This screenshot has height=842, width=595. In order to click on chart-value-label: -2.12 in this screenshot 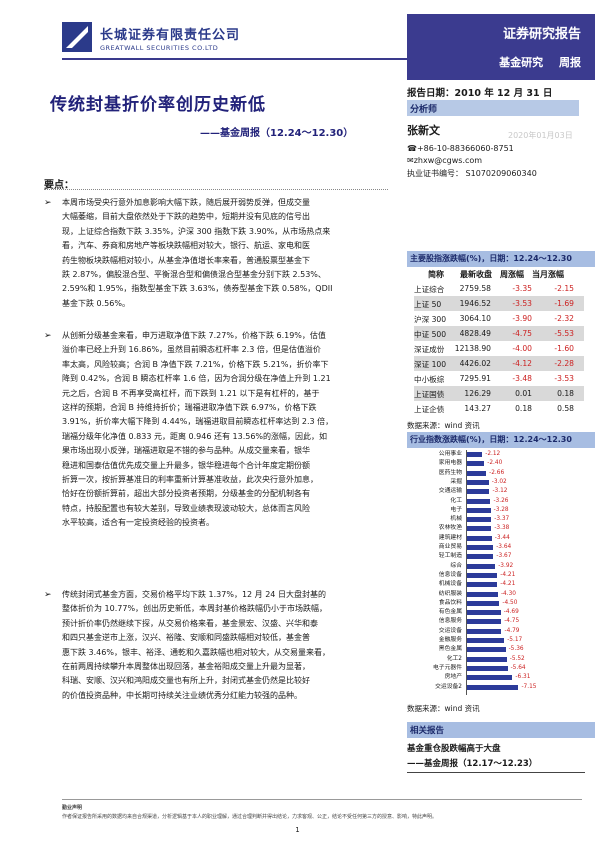, I will do `click(493, 454)`.